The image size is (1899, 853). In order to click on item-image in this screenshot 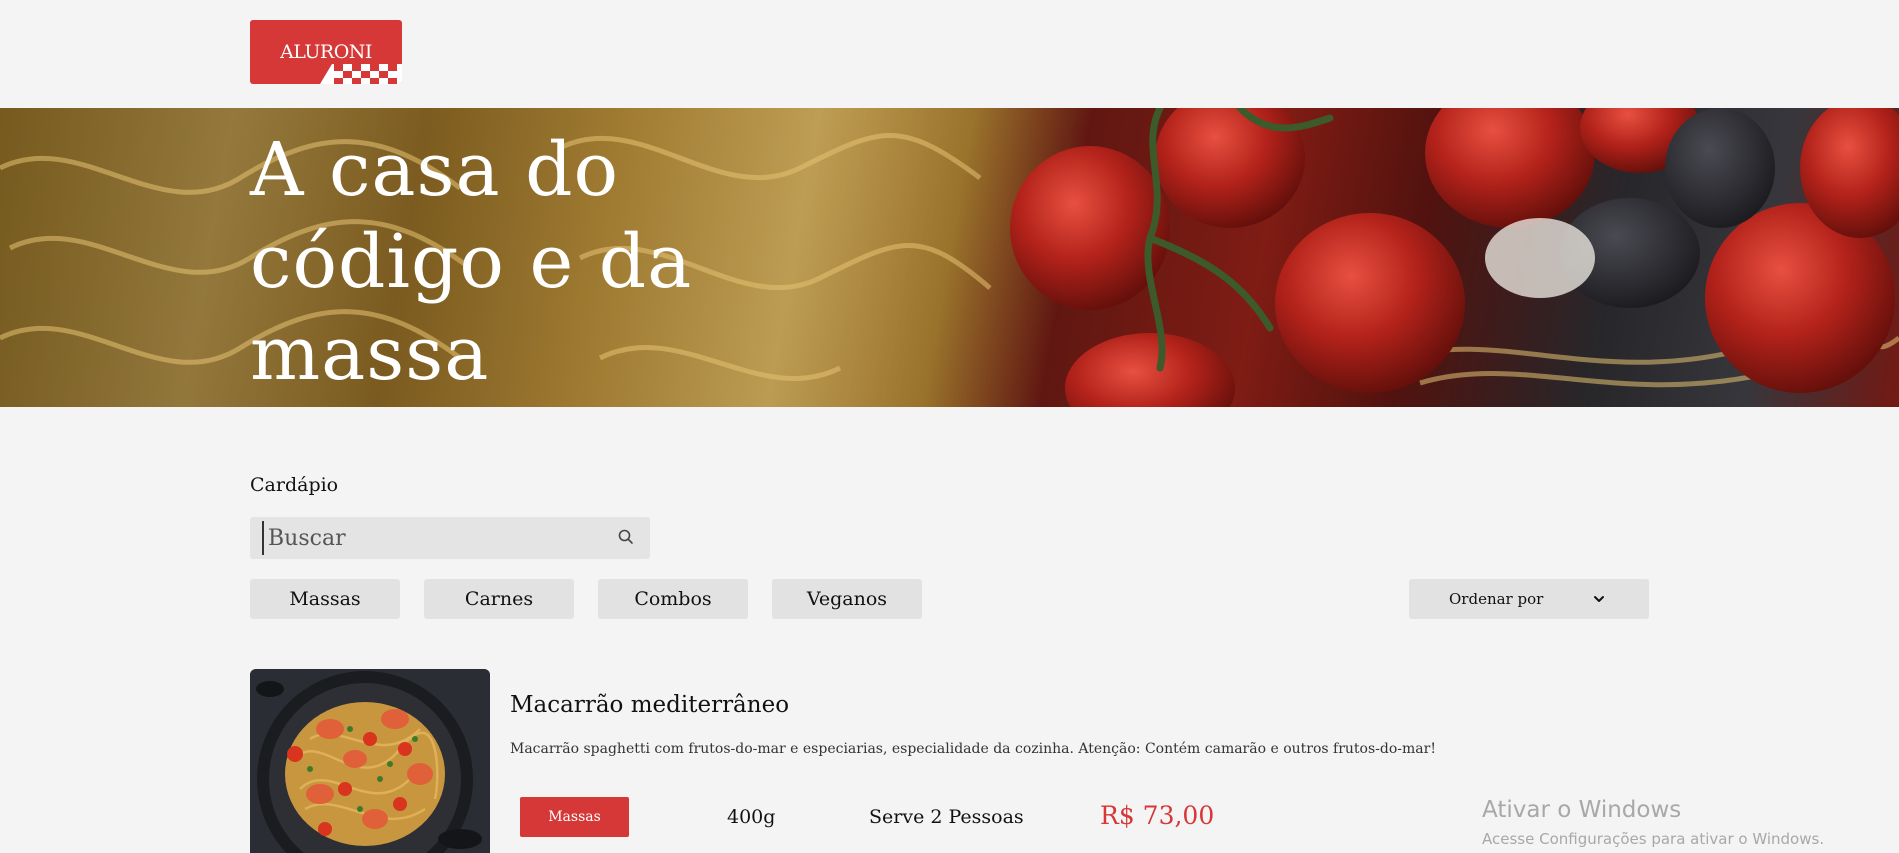, I will do `click(370, 761)`.